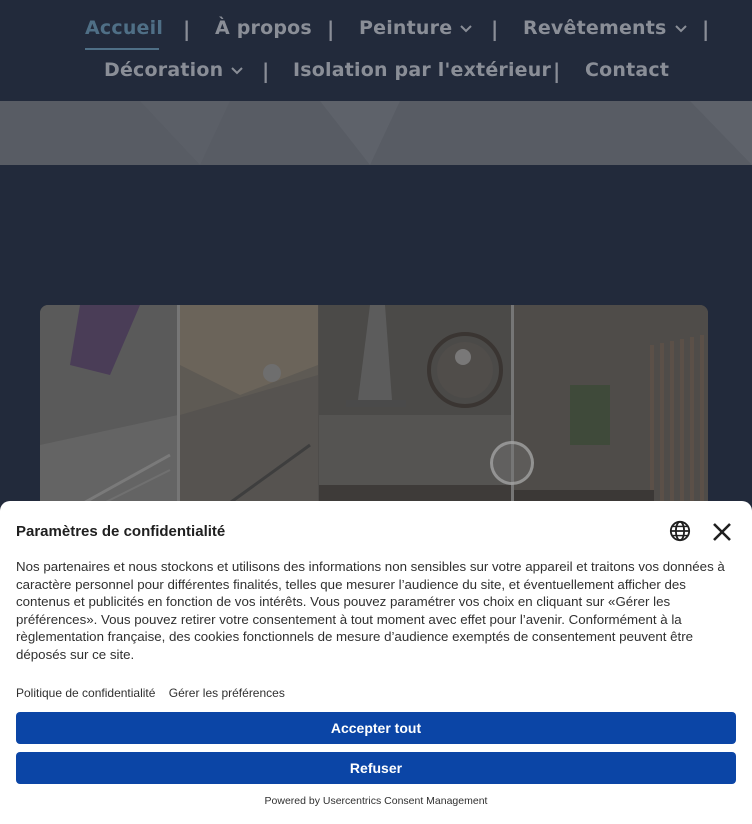  Describe the element at coordinates (124, 28) in the screenshot. I see `nav-item-accueil: Accueil` at that location.